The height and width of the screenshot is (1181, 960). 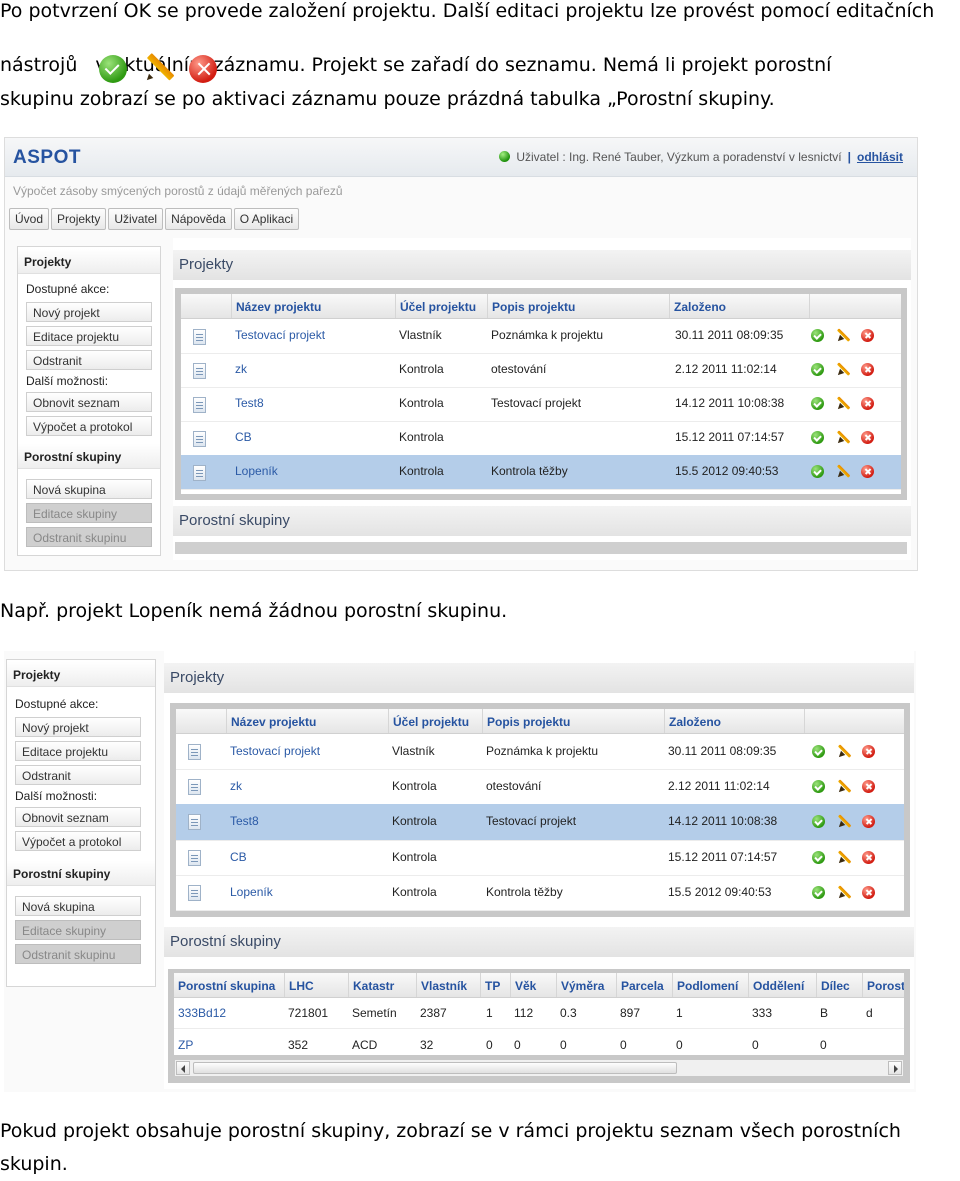 What do you see at coordinates (782, 985) in the screenshot?
I see `col-oddeleni: Oddělení` at bounding box center [782, 985].